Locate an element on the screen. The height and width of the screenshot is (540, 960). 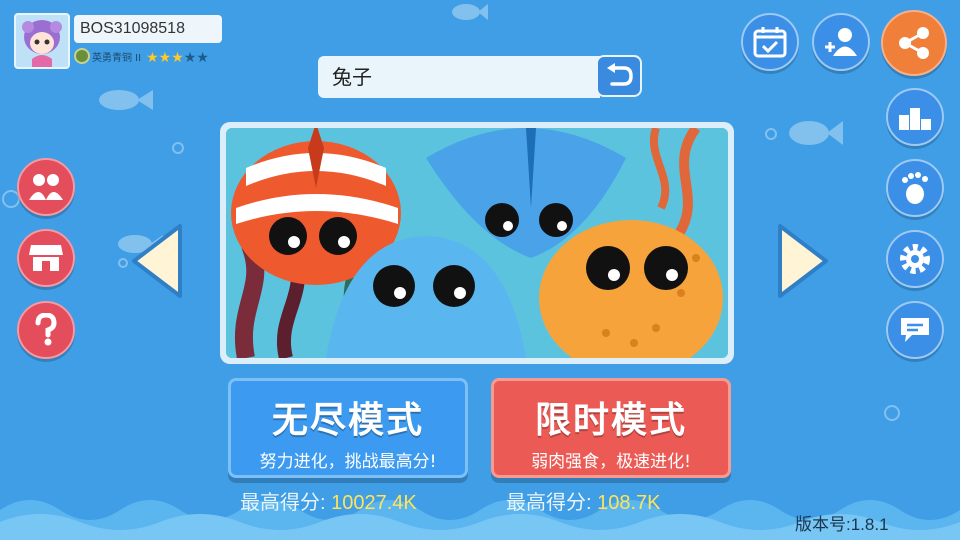
leaderboard-button is located at coordinates (915, 117).